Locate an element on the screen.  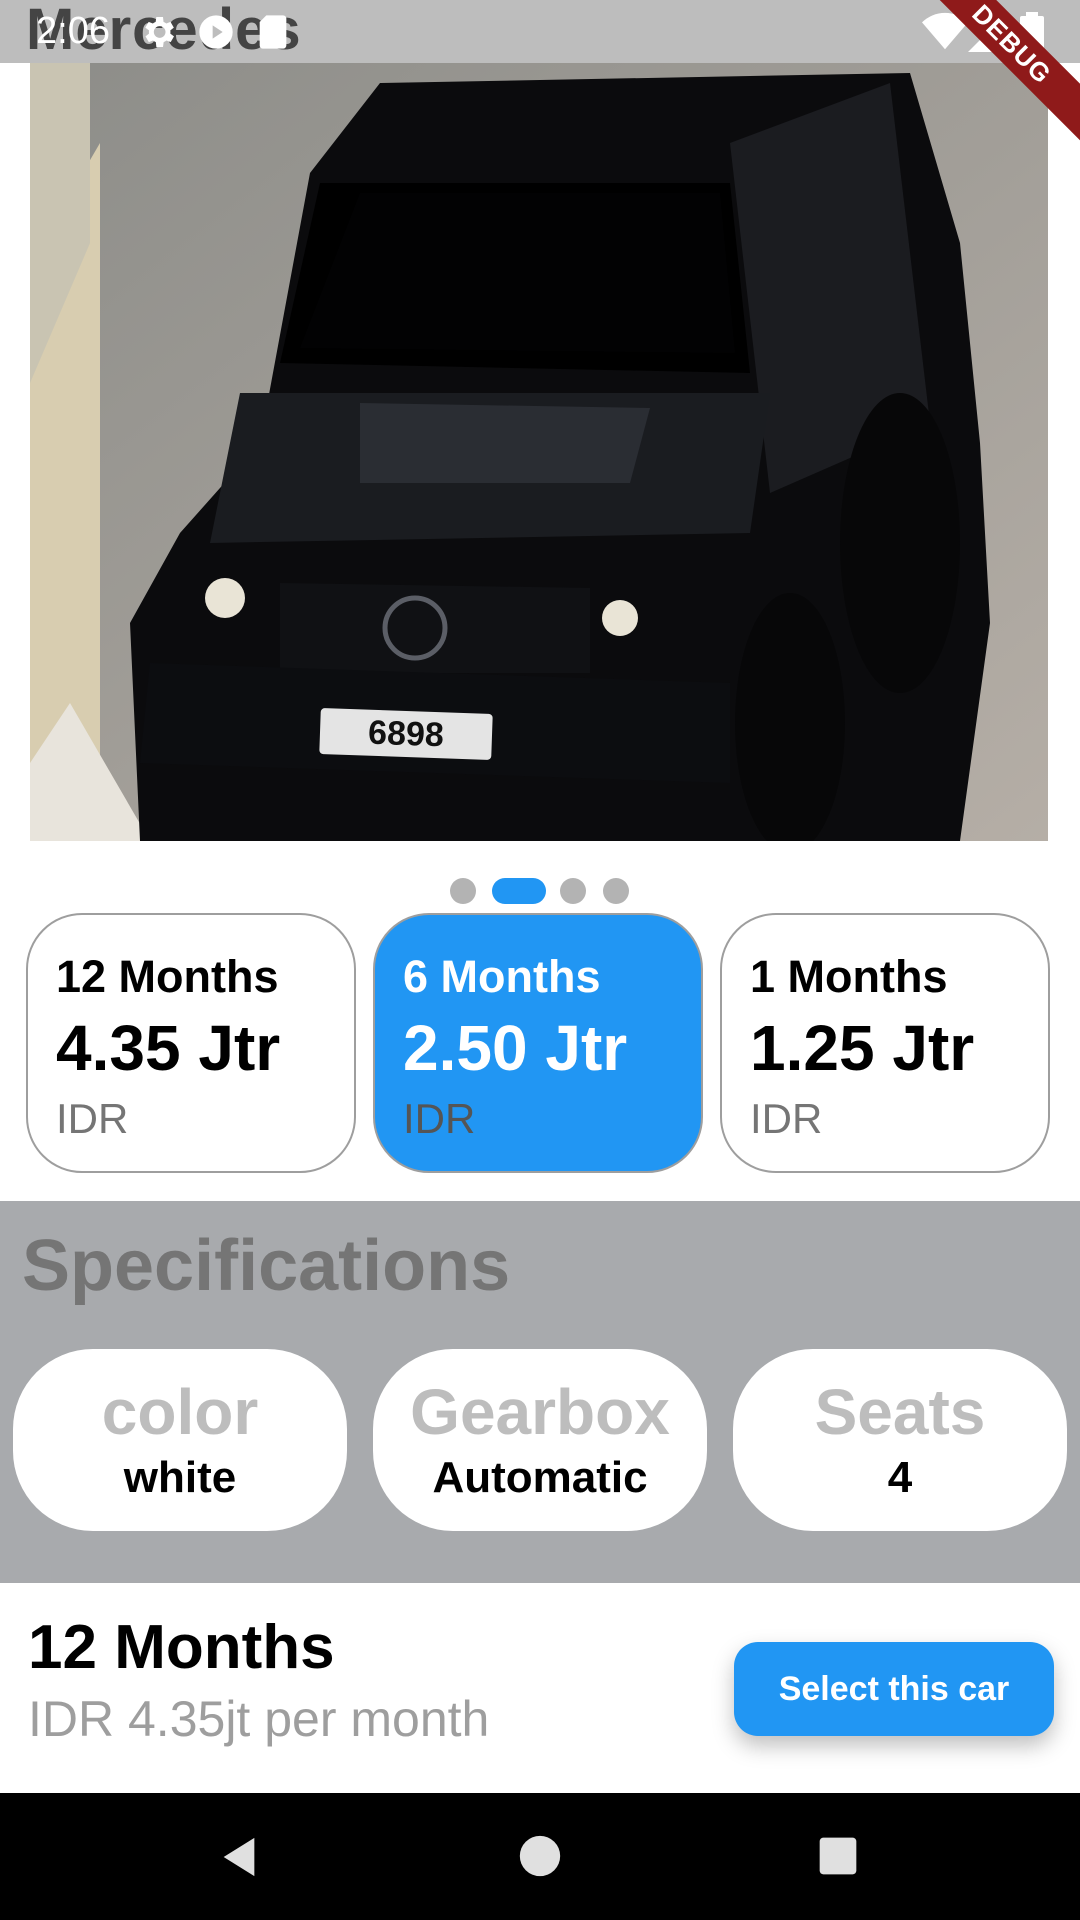
plan-price: 1.25 Jtr is located at coordinates (862, 1048).